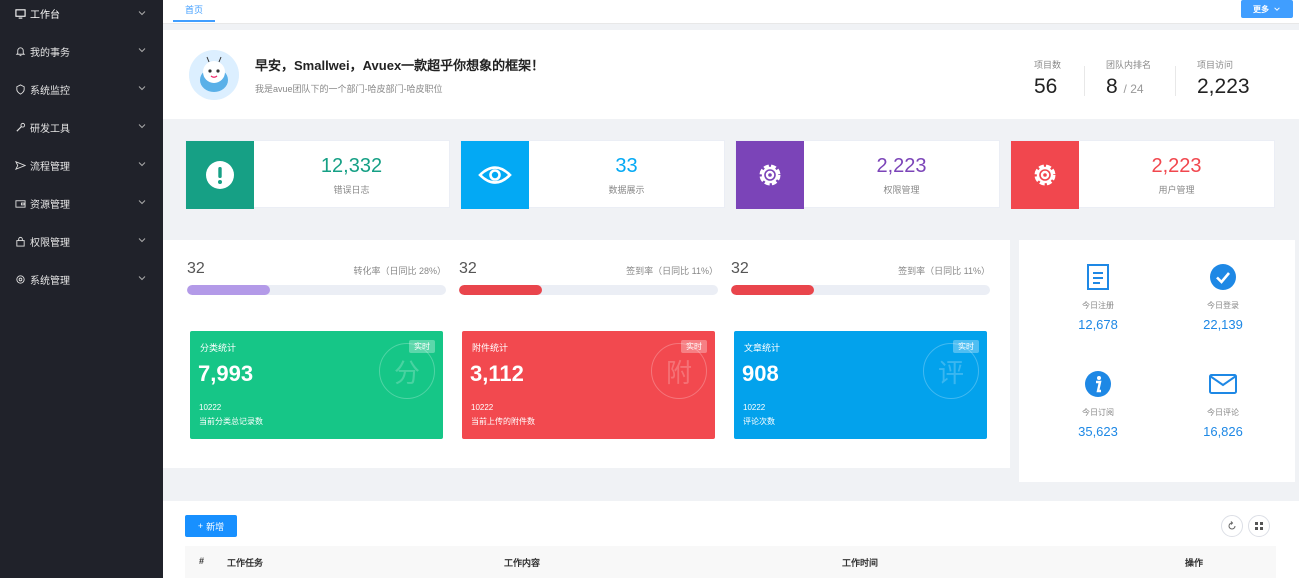  I want to click on column-settings-button, so click(1259, 526).